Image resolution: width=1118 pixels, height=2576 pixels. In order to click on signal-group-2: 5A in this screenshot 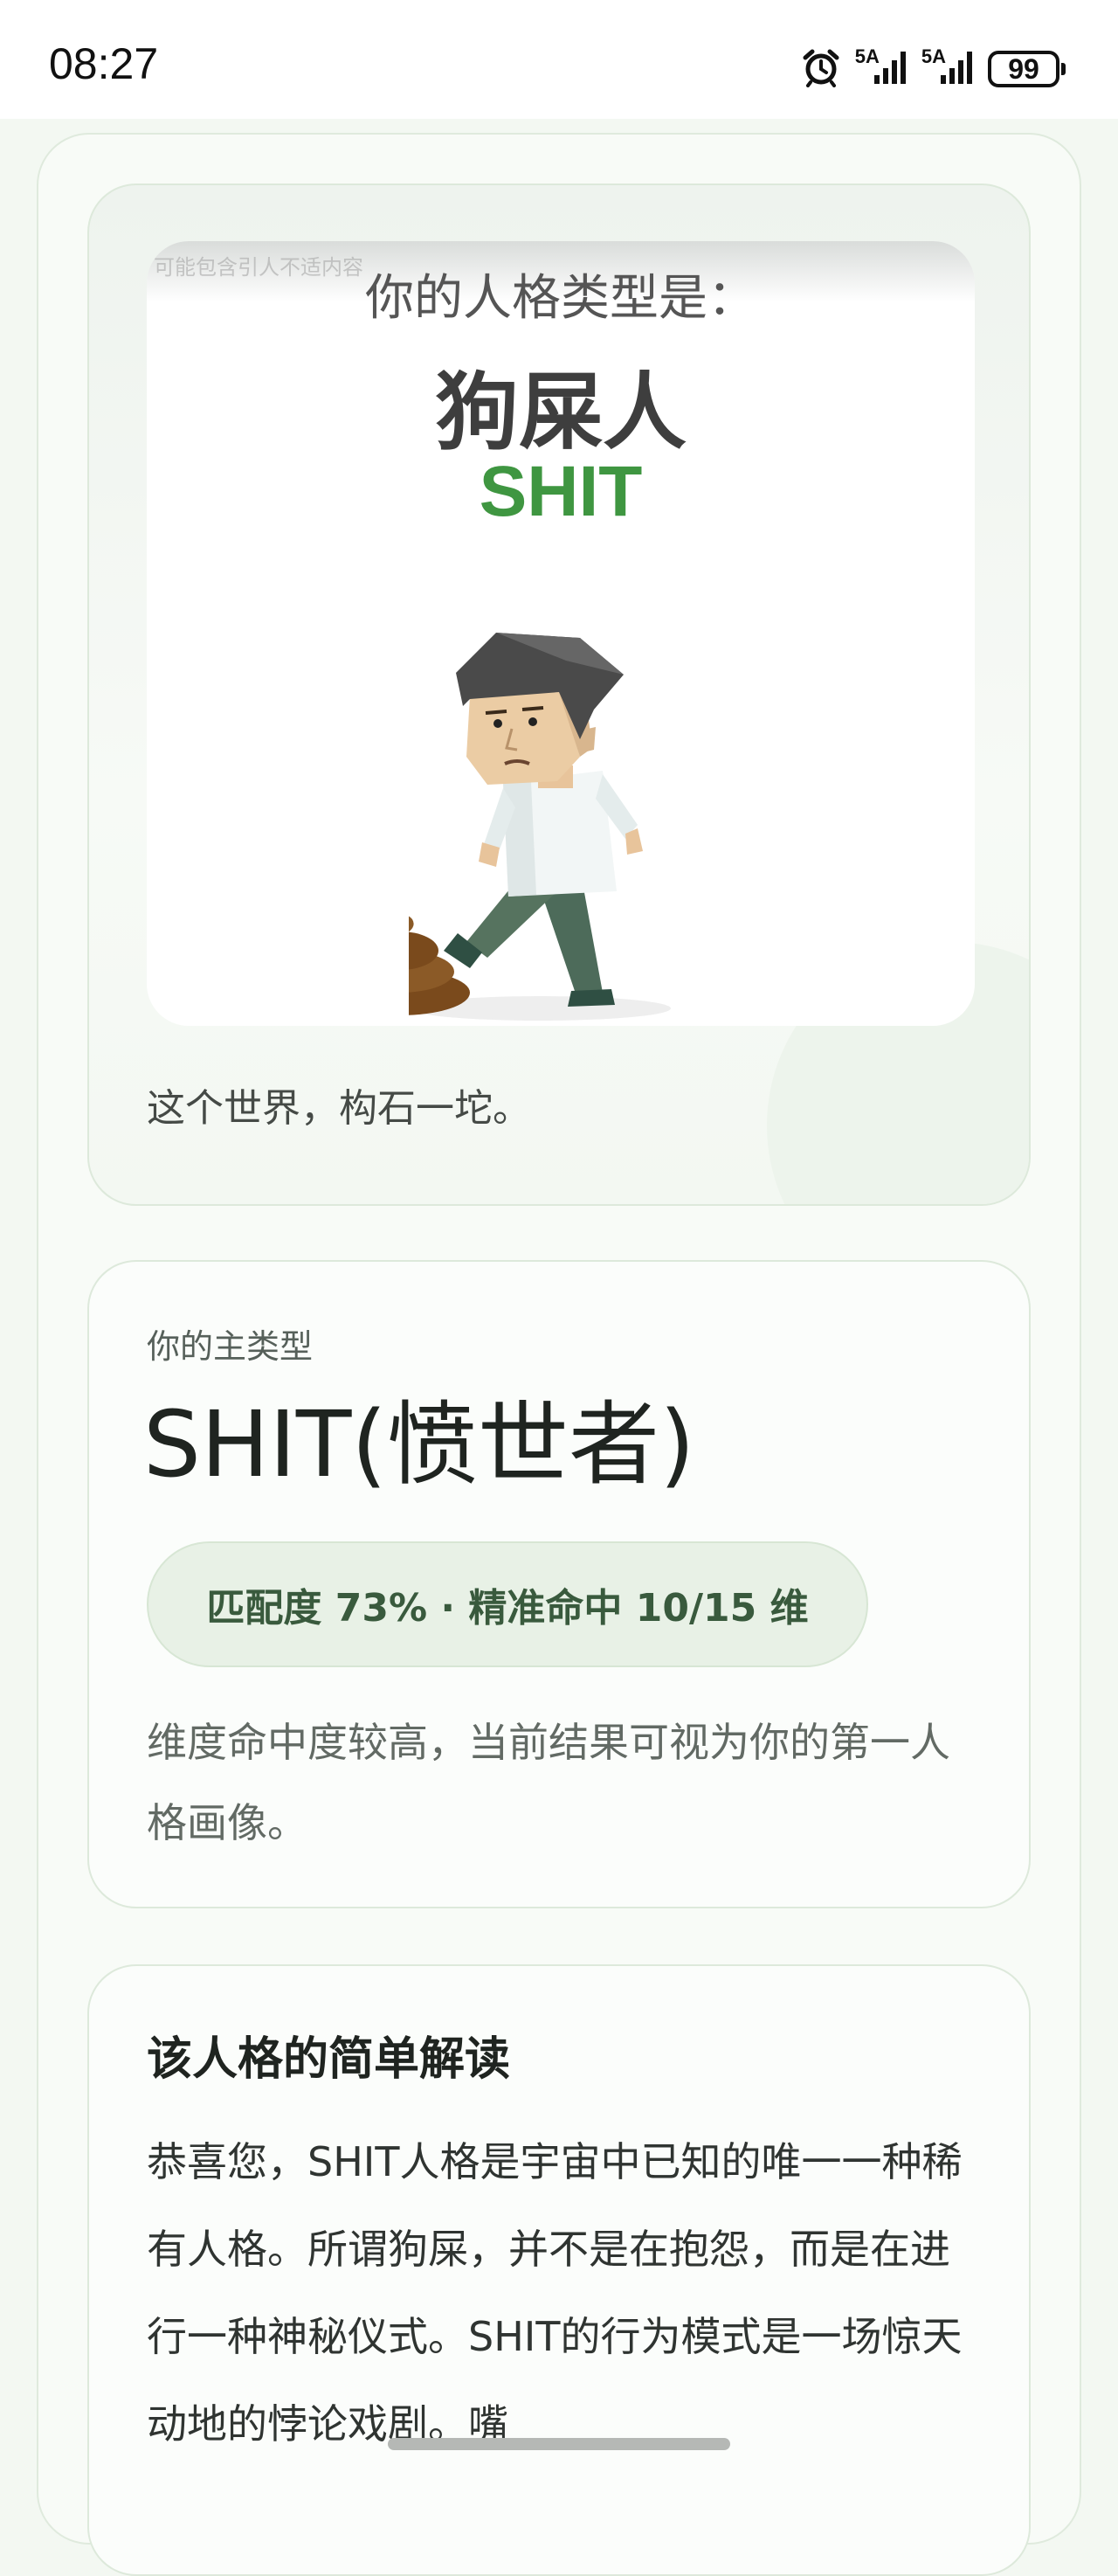, I will do `click(947, 67)`.